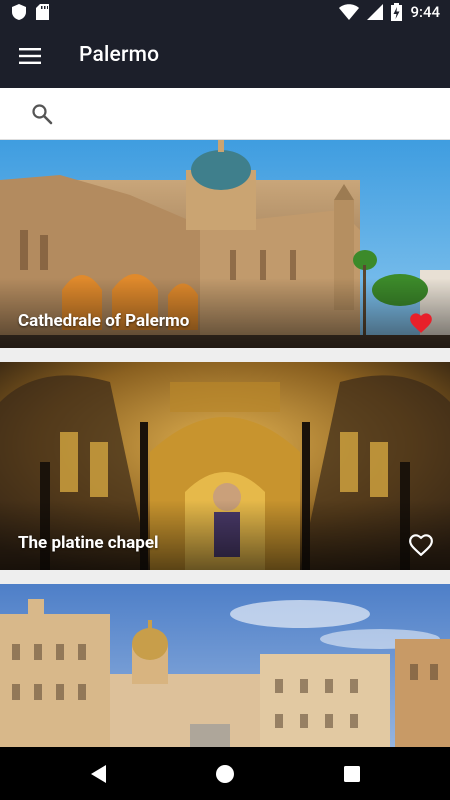  I want to click on status-bar: 9:44, so click(225, 12).